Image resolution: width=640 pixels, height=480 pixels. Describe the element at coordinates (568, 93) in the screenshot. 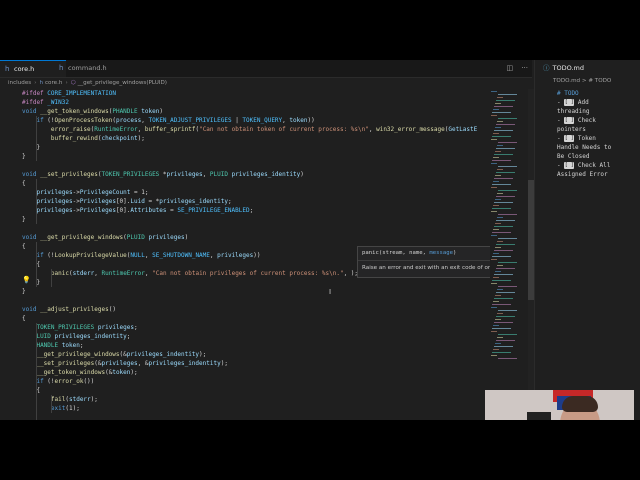

I see `todo-heading: # TODO` at that location.